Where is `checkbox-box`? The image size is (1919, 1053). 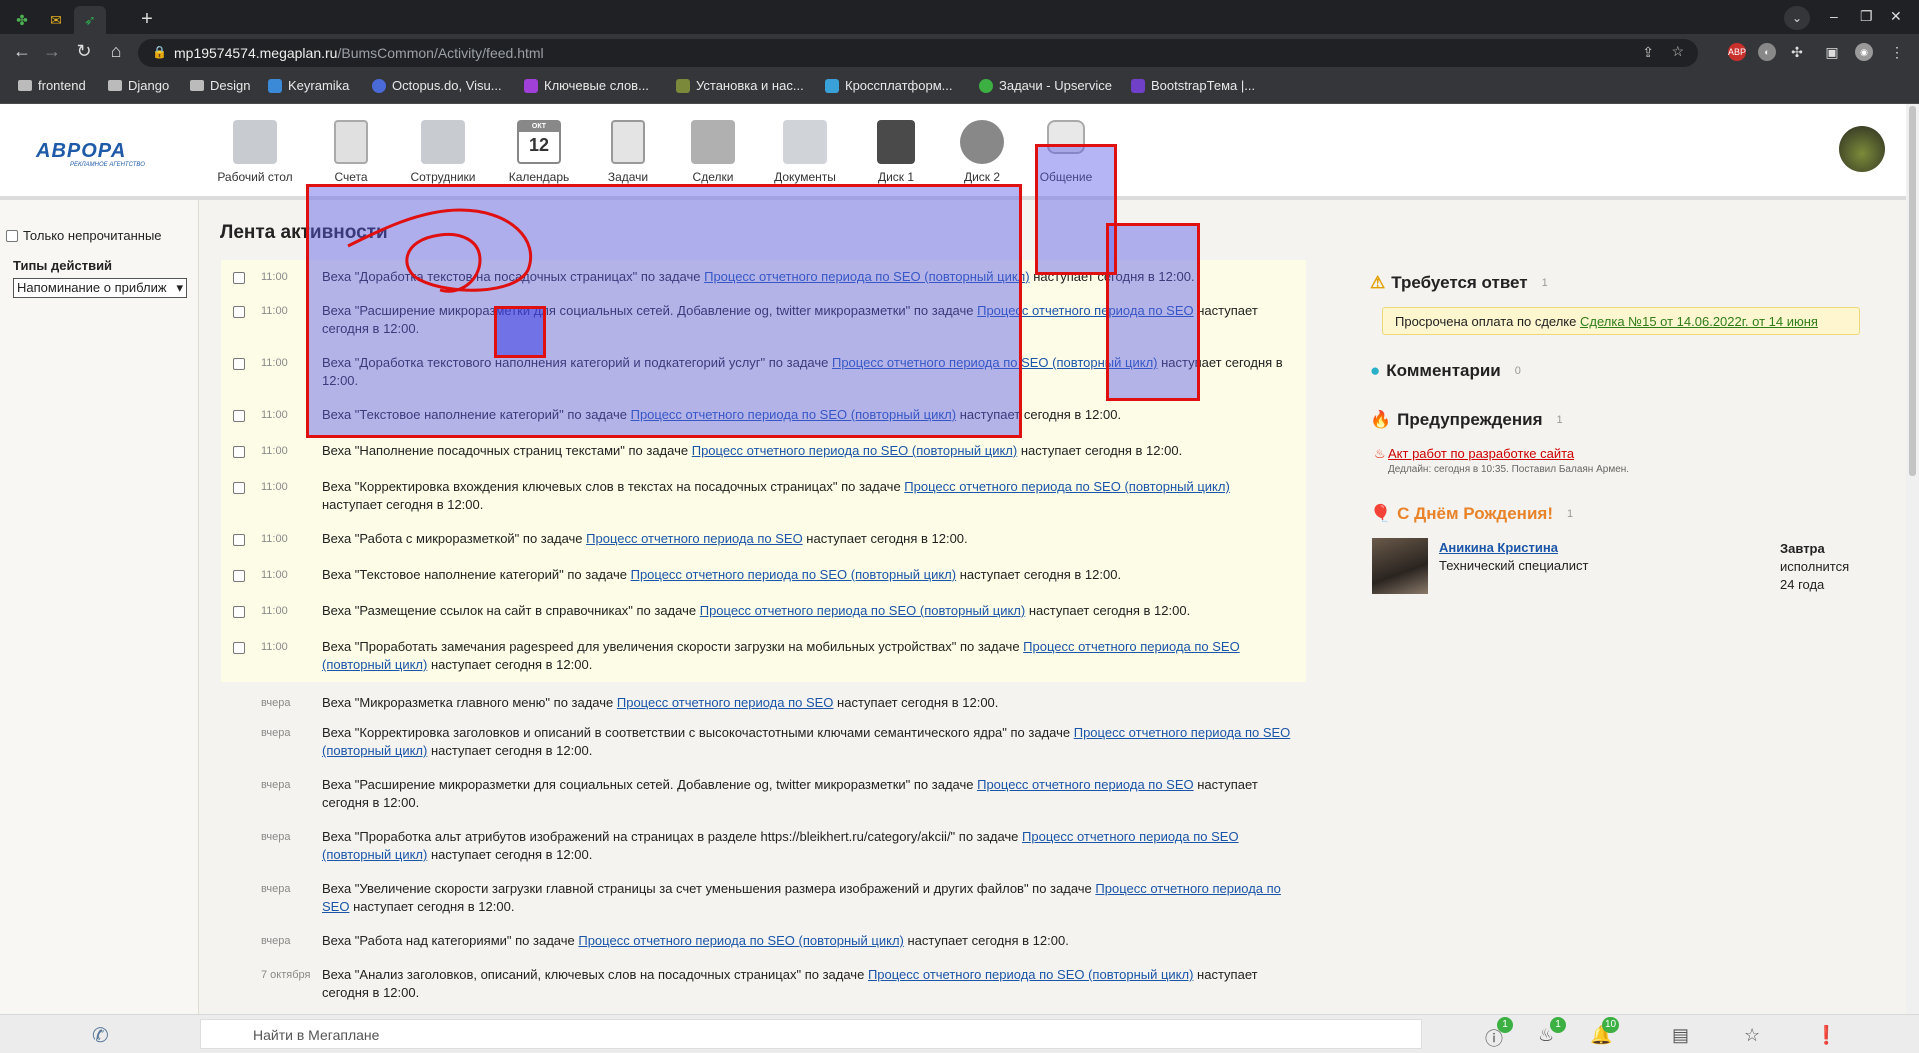
checkbox-box is located at coordinates (12, 235).